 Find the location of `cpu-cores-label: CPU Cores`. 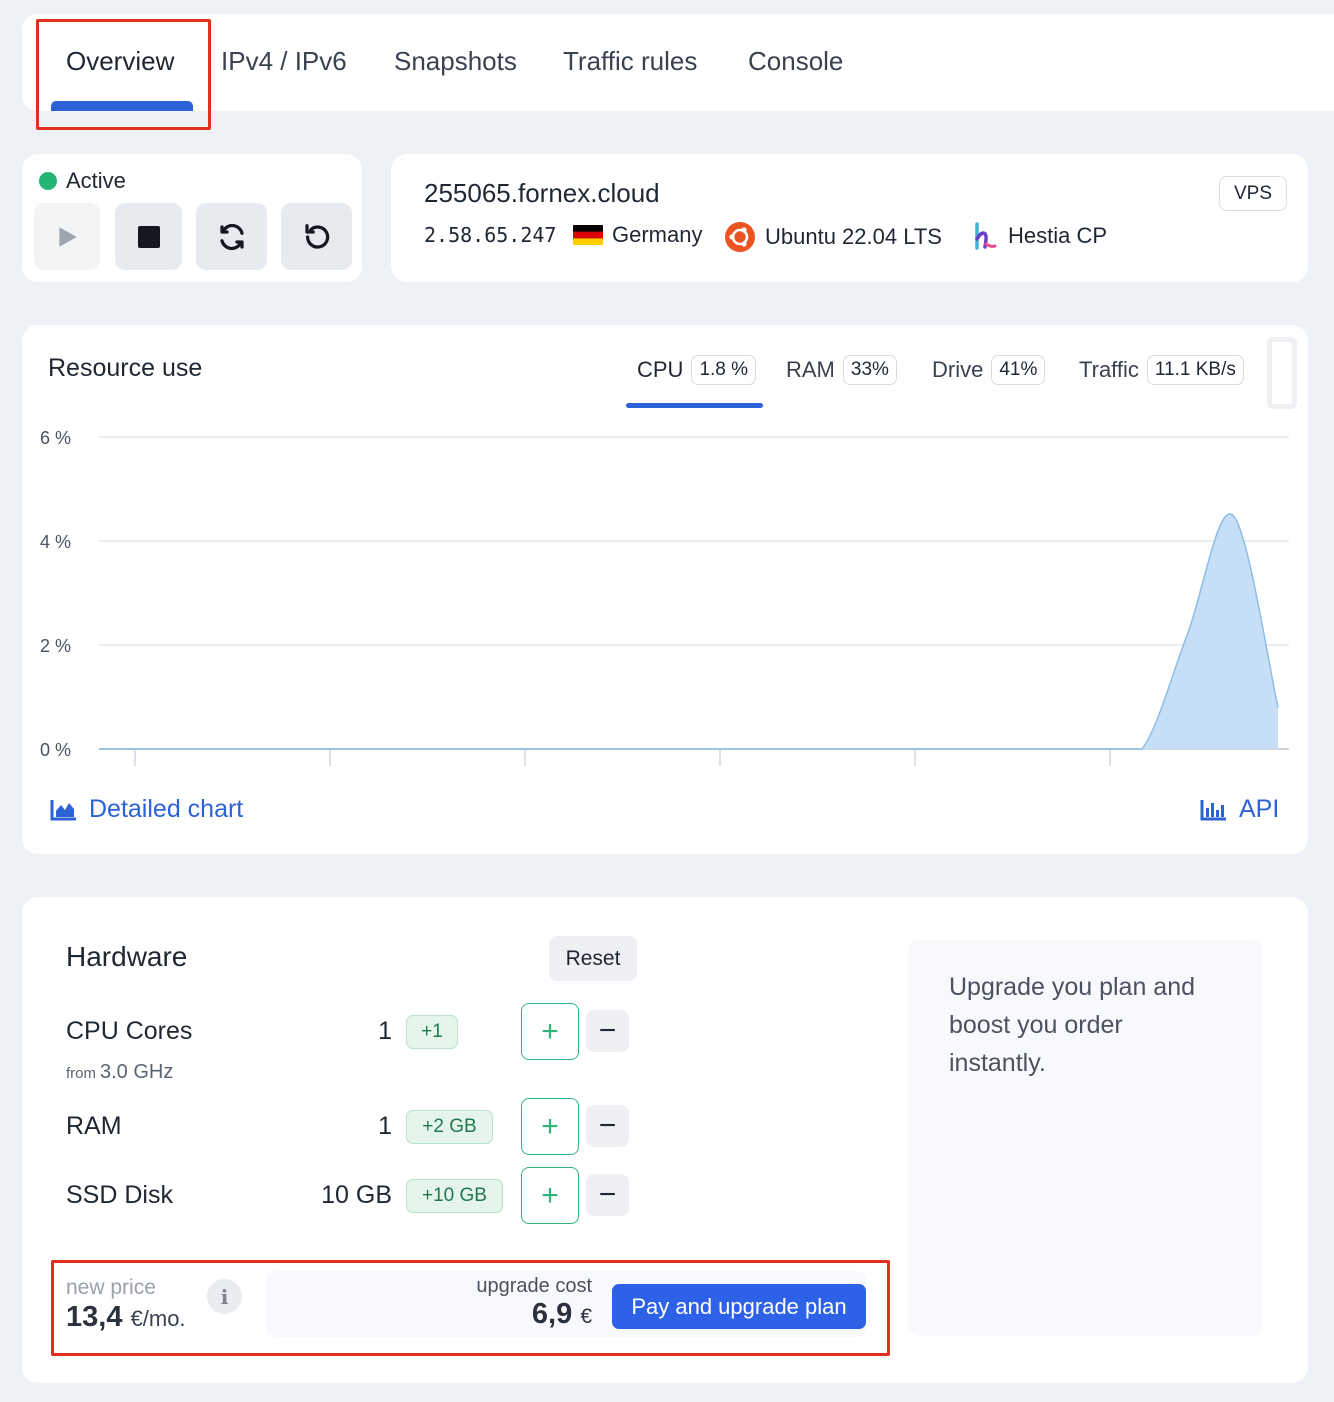

cpu-cores-label: CPU Cores is located at coordinates (129, 1031).